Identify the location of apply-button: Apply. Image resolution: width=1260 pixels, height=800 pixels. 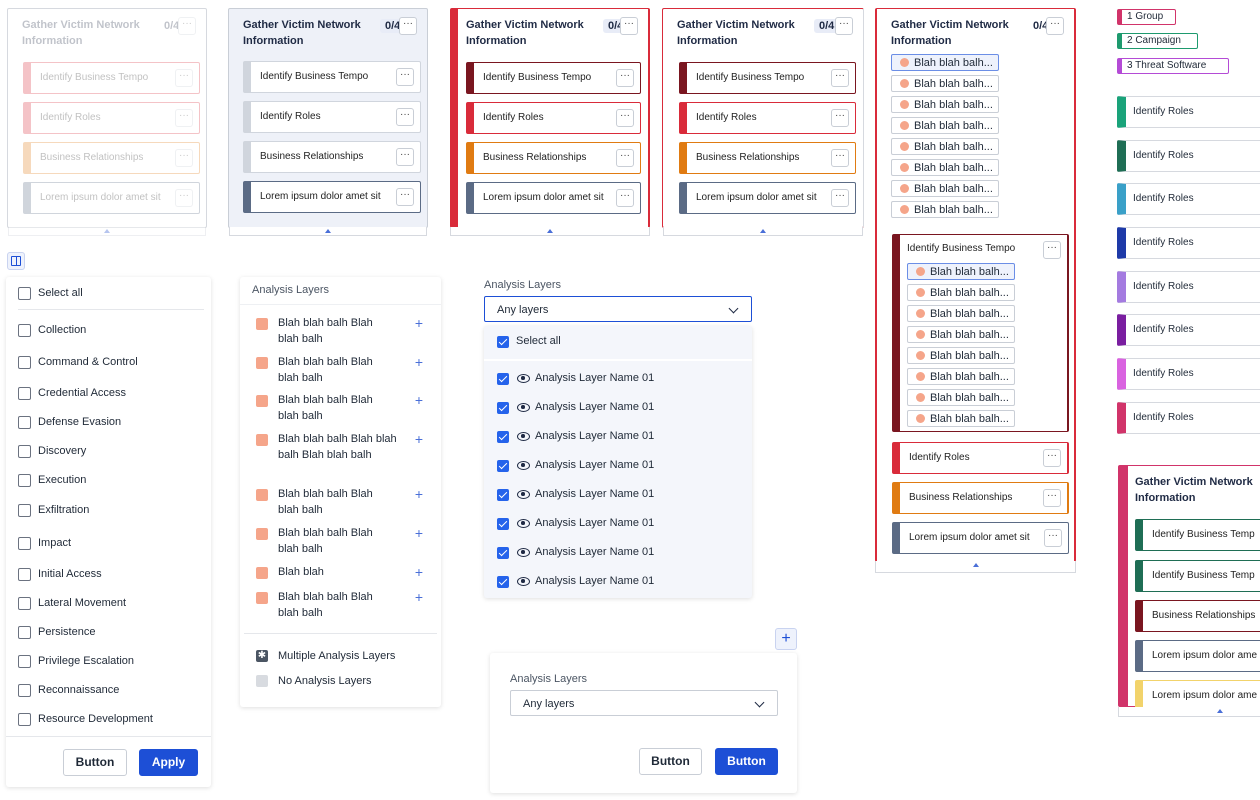
(168, 762).